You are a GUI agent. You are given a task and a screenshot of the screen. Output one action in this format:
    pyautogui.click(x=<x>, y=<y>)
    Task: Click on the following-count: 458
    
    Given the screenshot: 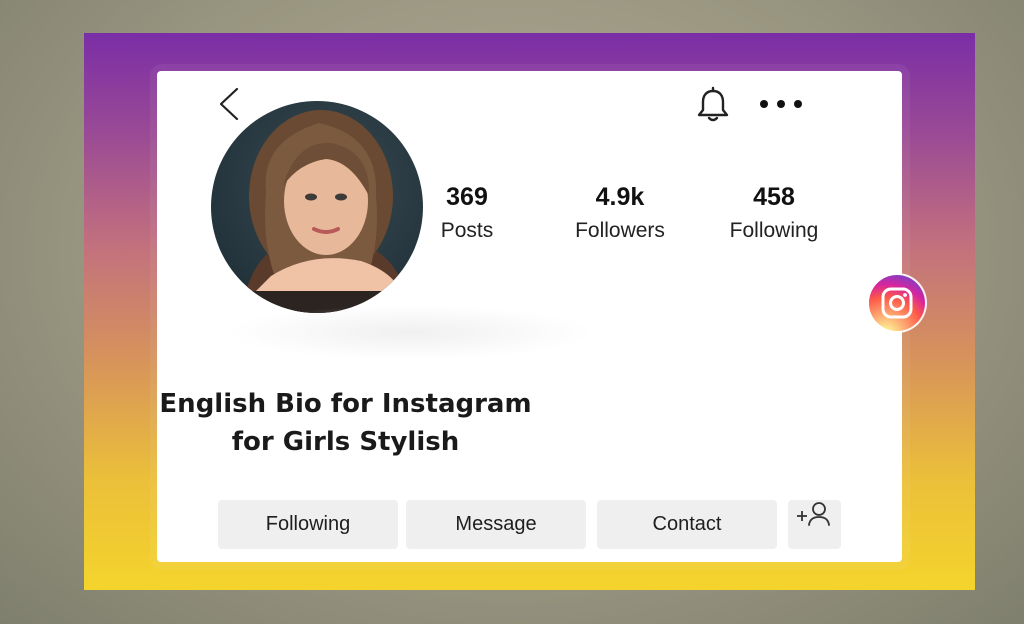 What is the action you would take?
    pyautogui.click(x=774, y=197)
    